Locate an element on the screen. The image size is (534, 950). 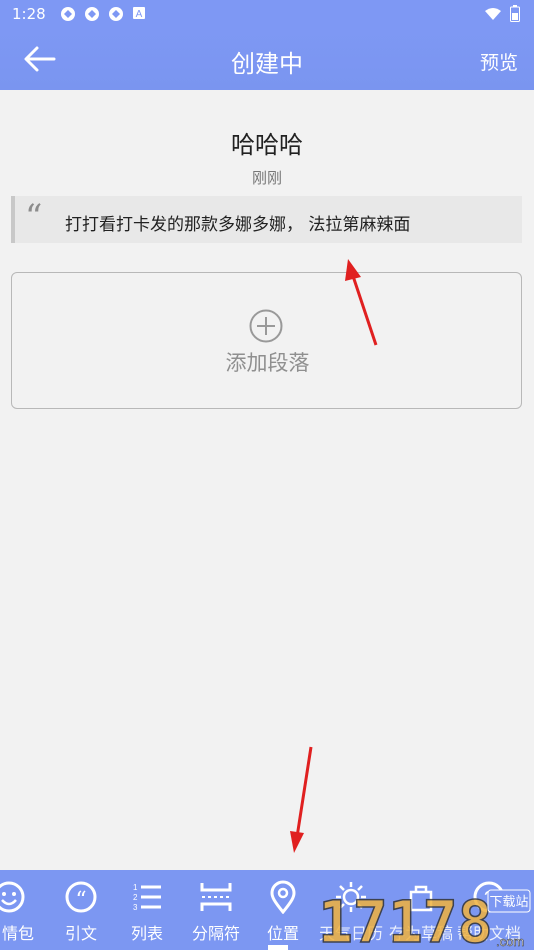
toolbar-label: 引文 is located at coordinates (80, 933).